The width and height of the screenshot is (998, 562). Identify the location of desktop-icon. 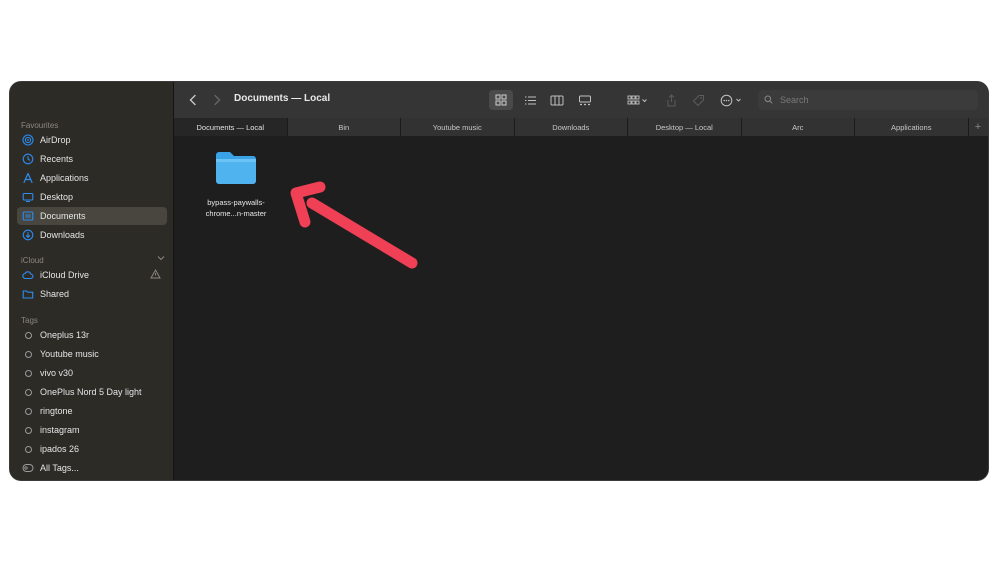
(28, 197).